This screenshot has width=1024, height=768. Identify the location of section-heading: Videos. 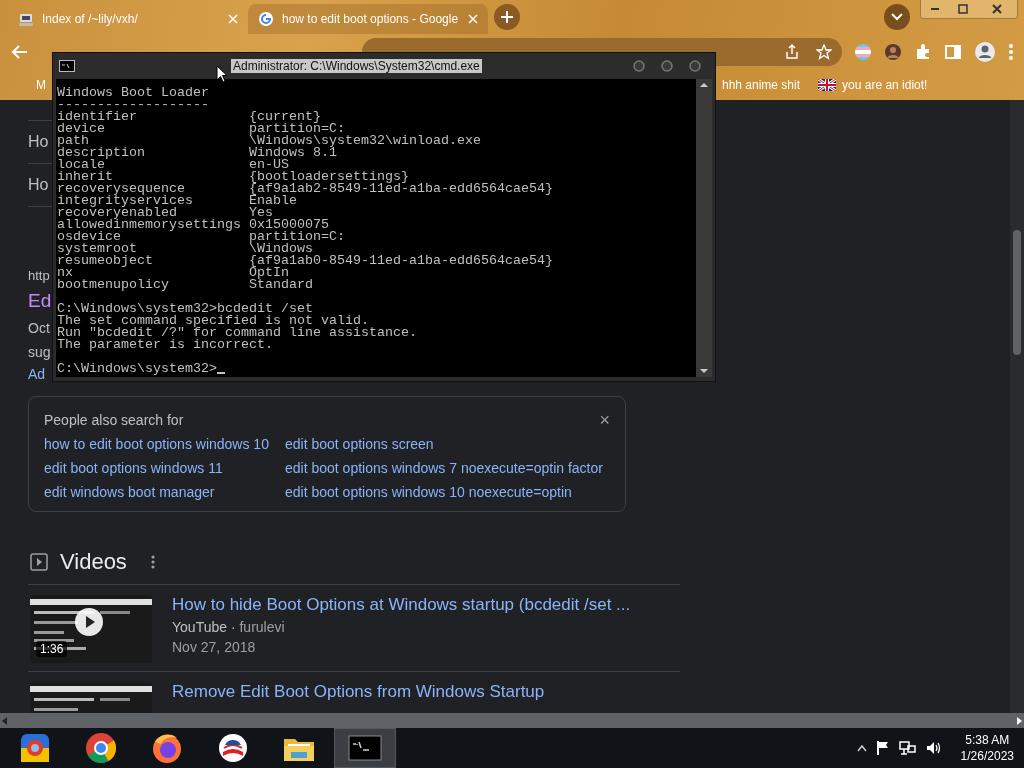
(93, 562).